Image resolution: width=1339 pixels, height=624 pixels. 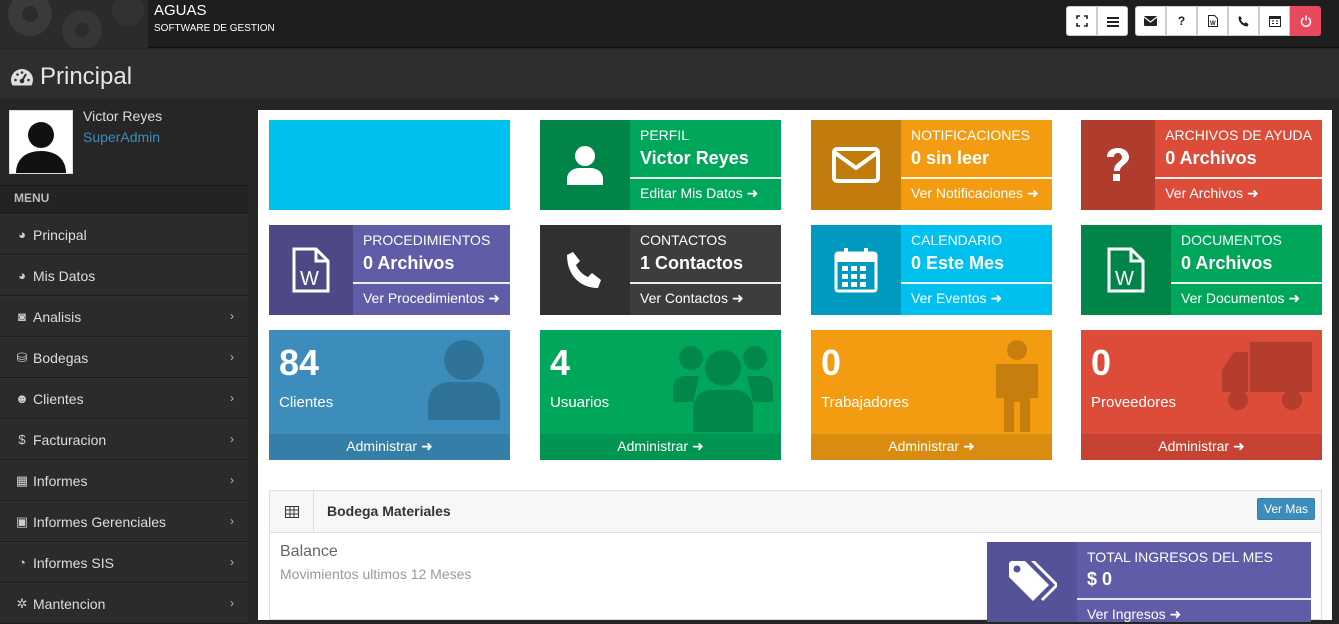 I want to click on sidebar-item-facturacion: $ Facturacion ›, so click(x=124, y=439).